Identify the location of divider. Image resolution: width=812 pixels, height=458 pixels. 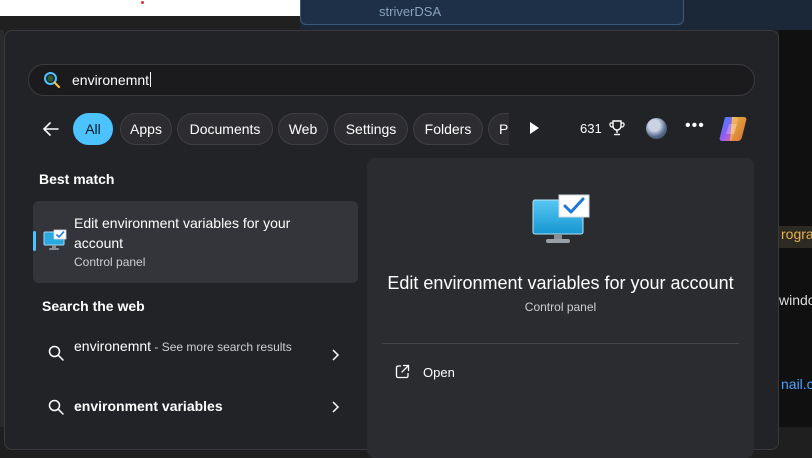
(560, 343).